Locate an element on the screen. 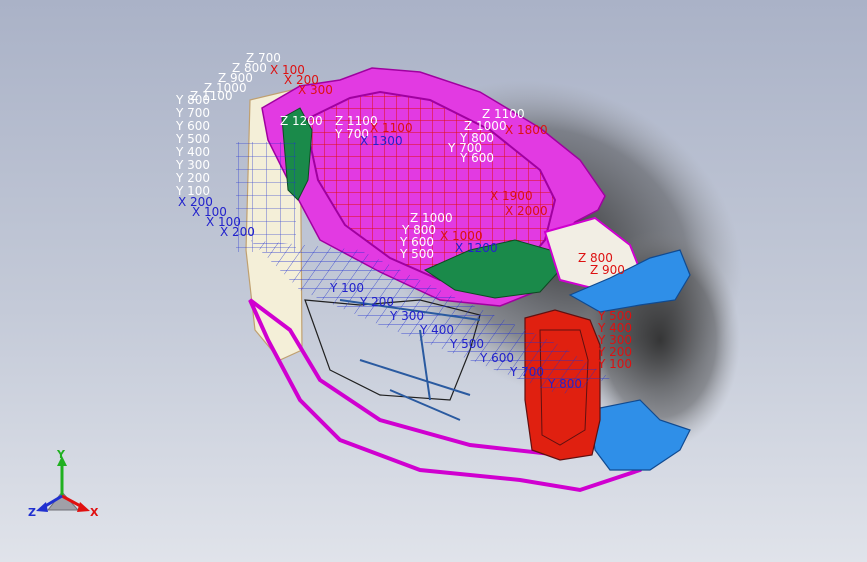 The image size is (867, 562). triad-y-label: Y is located at coordinates (61, 454).